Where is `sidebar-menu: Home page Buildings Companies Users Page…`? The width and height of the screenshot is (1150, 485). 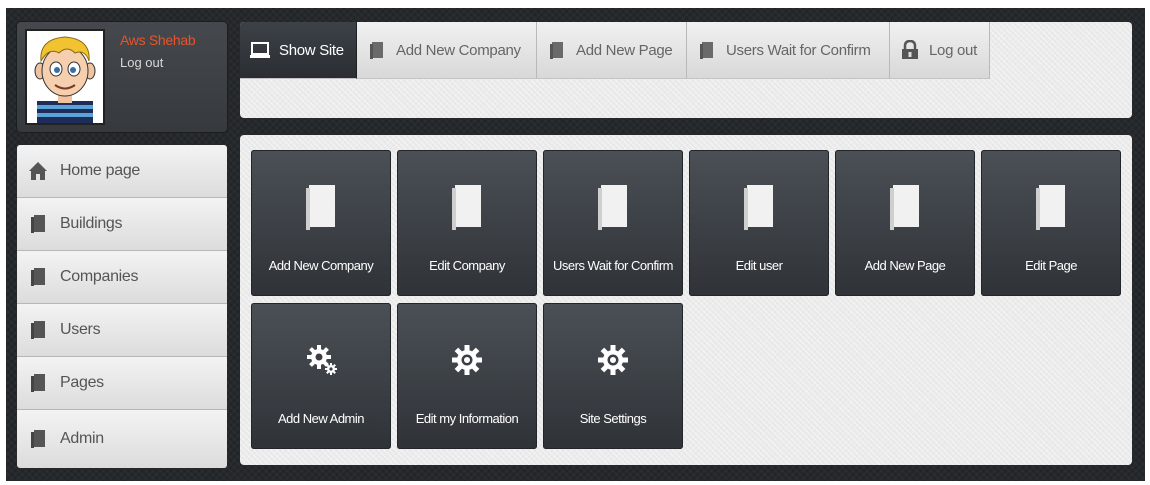
sidebar-menu: Home page Buildings Companies Users Page… is located at coordinates (122, 306).